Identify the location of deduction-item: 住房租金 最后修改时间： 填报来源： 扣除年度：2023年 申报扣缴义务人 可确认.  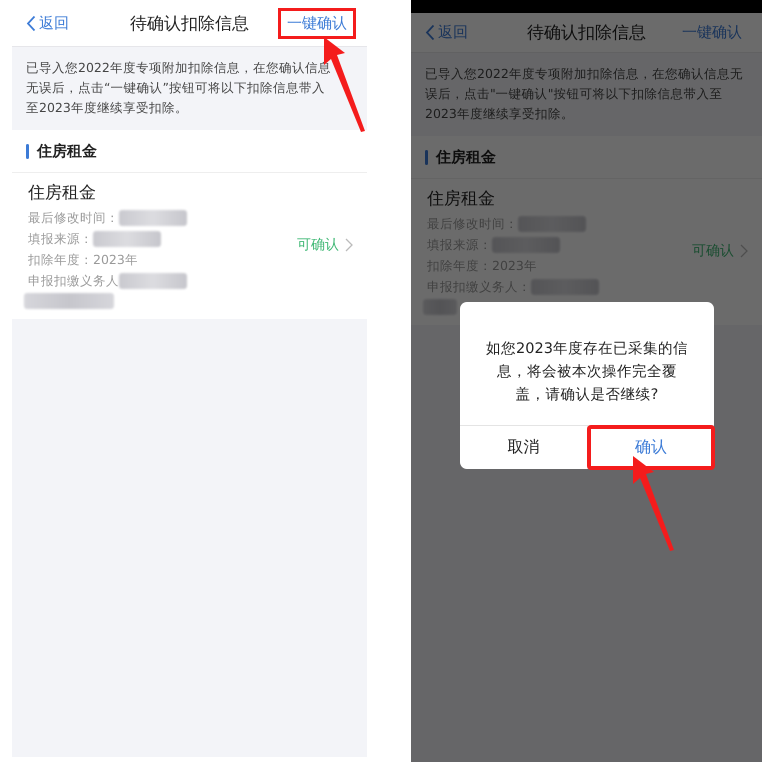
(189, 246).